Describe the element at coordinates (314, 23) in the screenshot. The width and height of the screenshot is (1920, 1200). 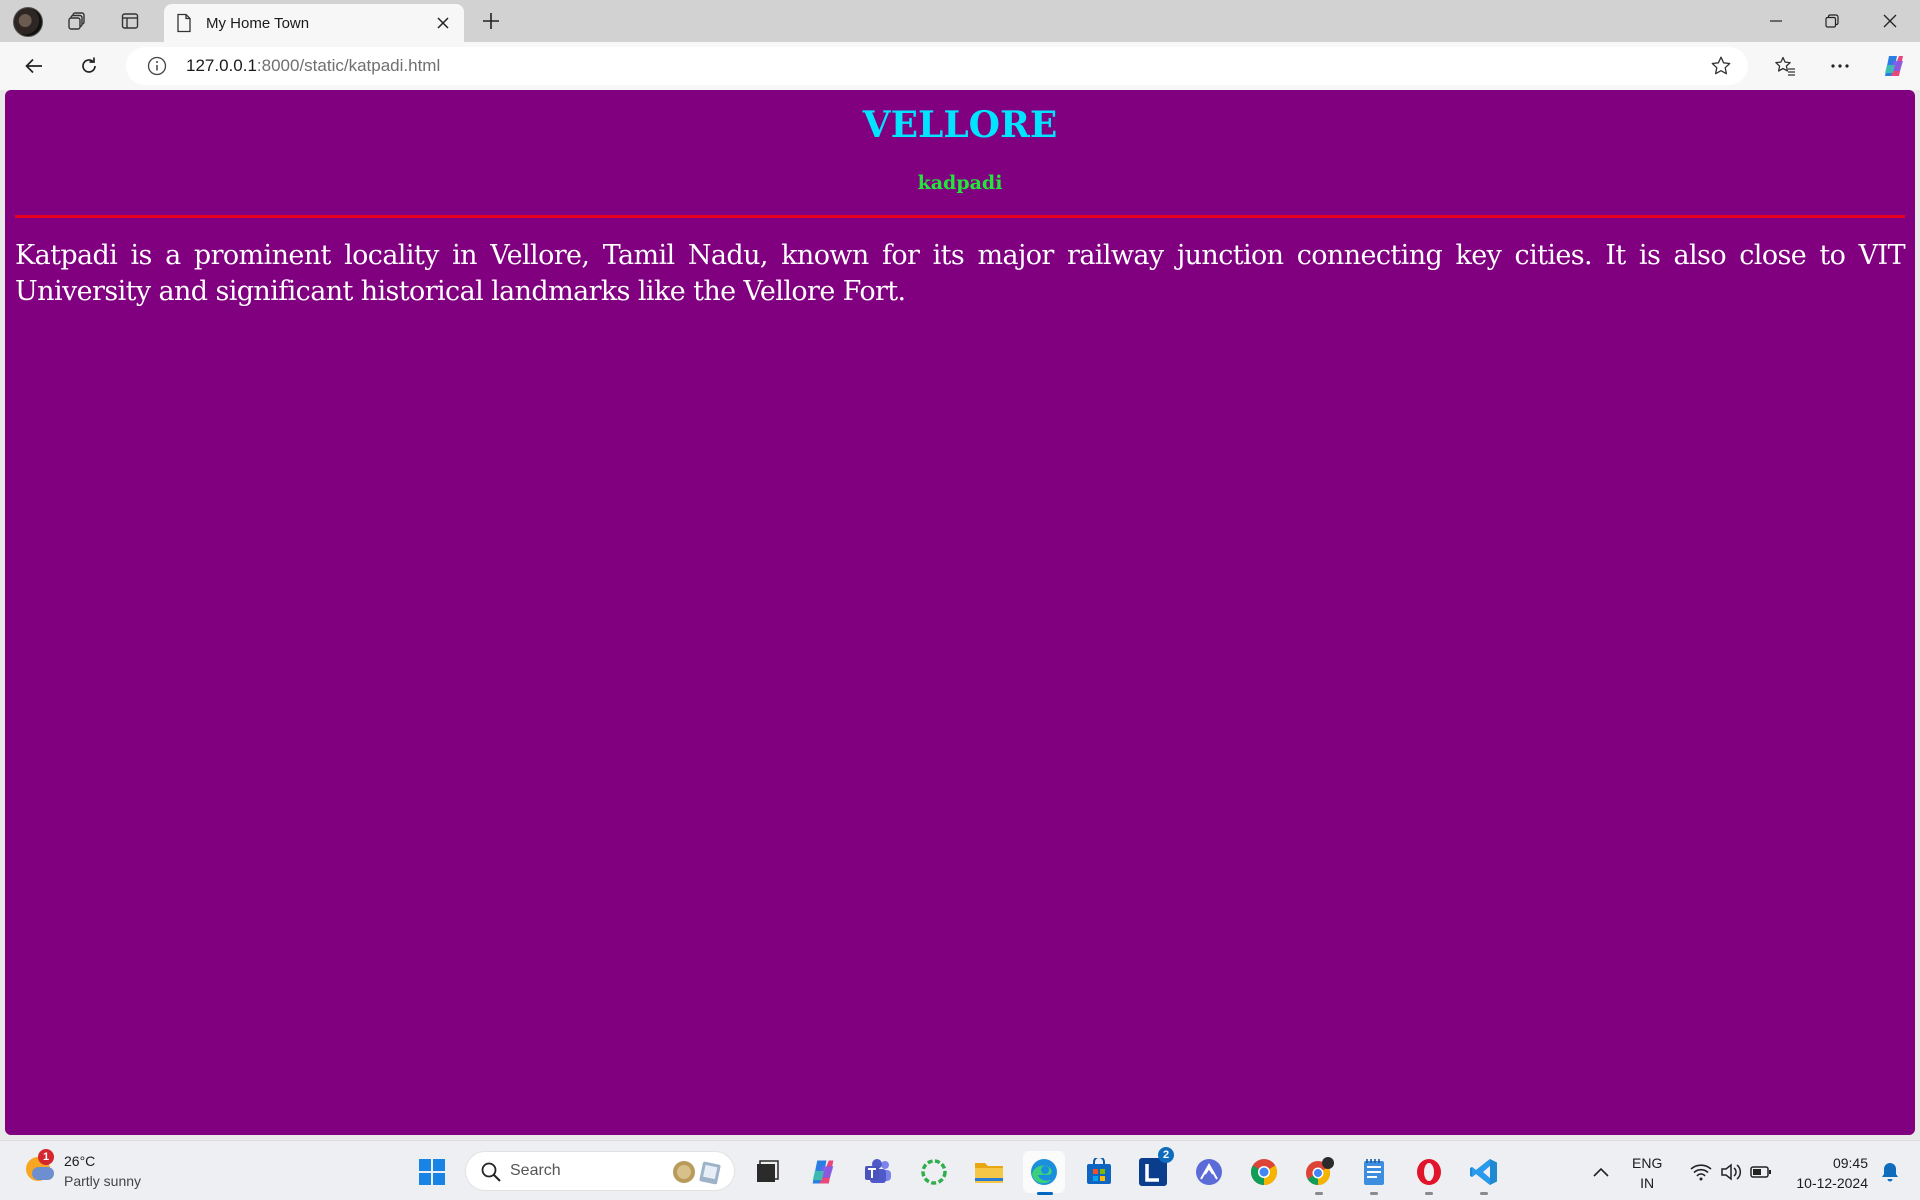
I see `tab-my-home-town: My Home Town` at that location.